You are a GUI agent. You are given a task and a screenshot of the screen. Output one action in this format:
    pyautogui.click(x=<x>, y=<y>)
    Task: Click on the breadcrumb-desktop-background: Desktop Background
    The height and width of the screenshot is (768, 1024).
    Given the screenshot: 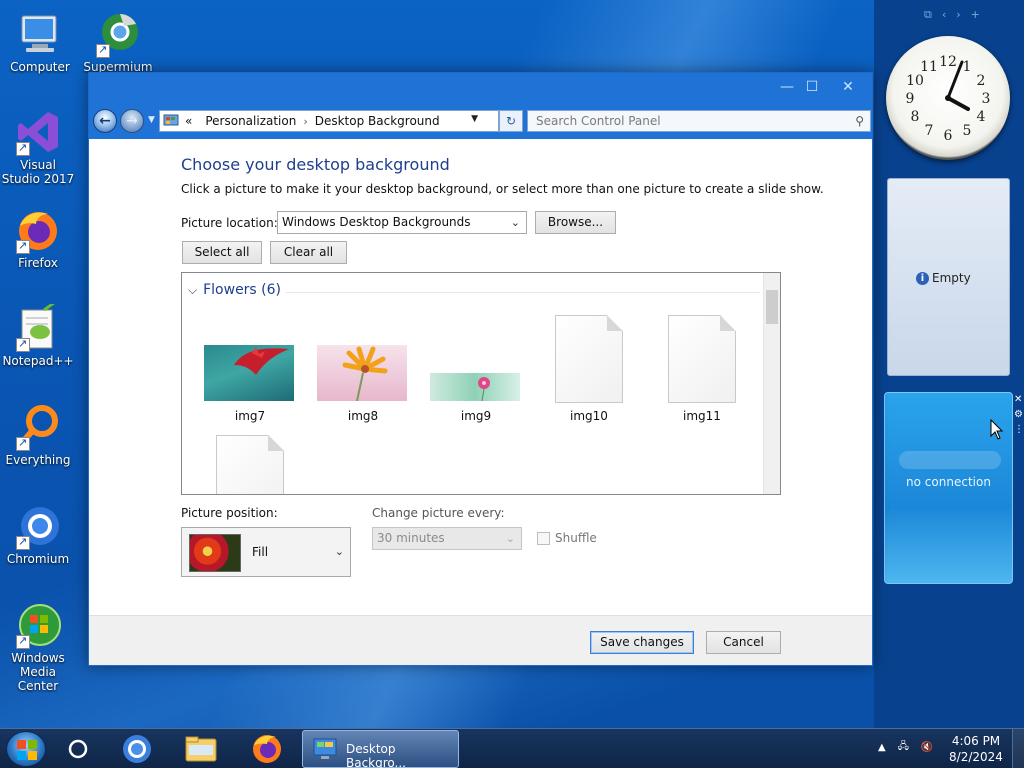 What is the action you would take?
    pyautogui.click(x=377, y=121)
    